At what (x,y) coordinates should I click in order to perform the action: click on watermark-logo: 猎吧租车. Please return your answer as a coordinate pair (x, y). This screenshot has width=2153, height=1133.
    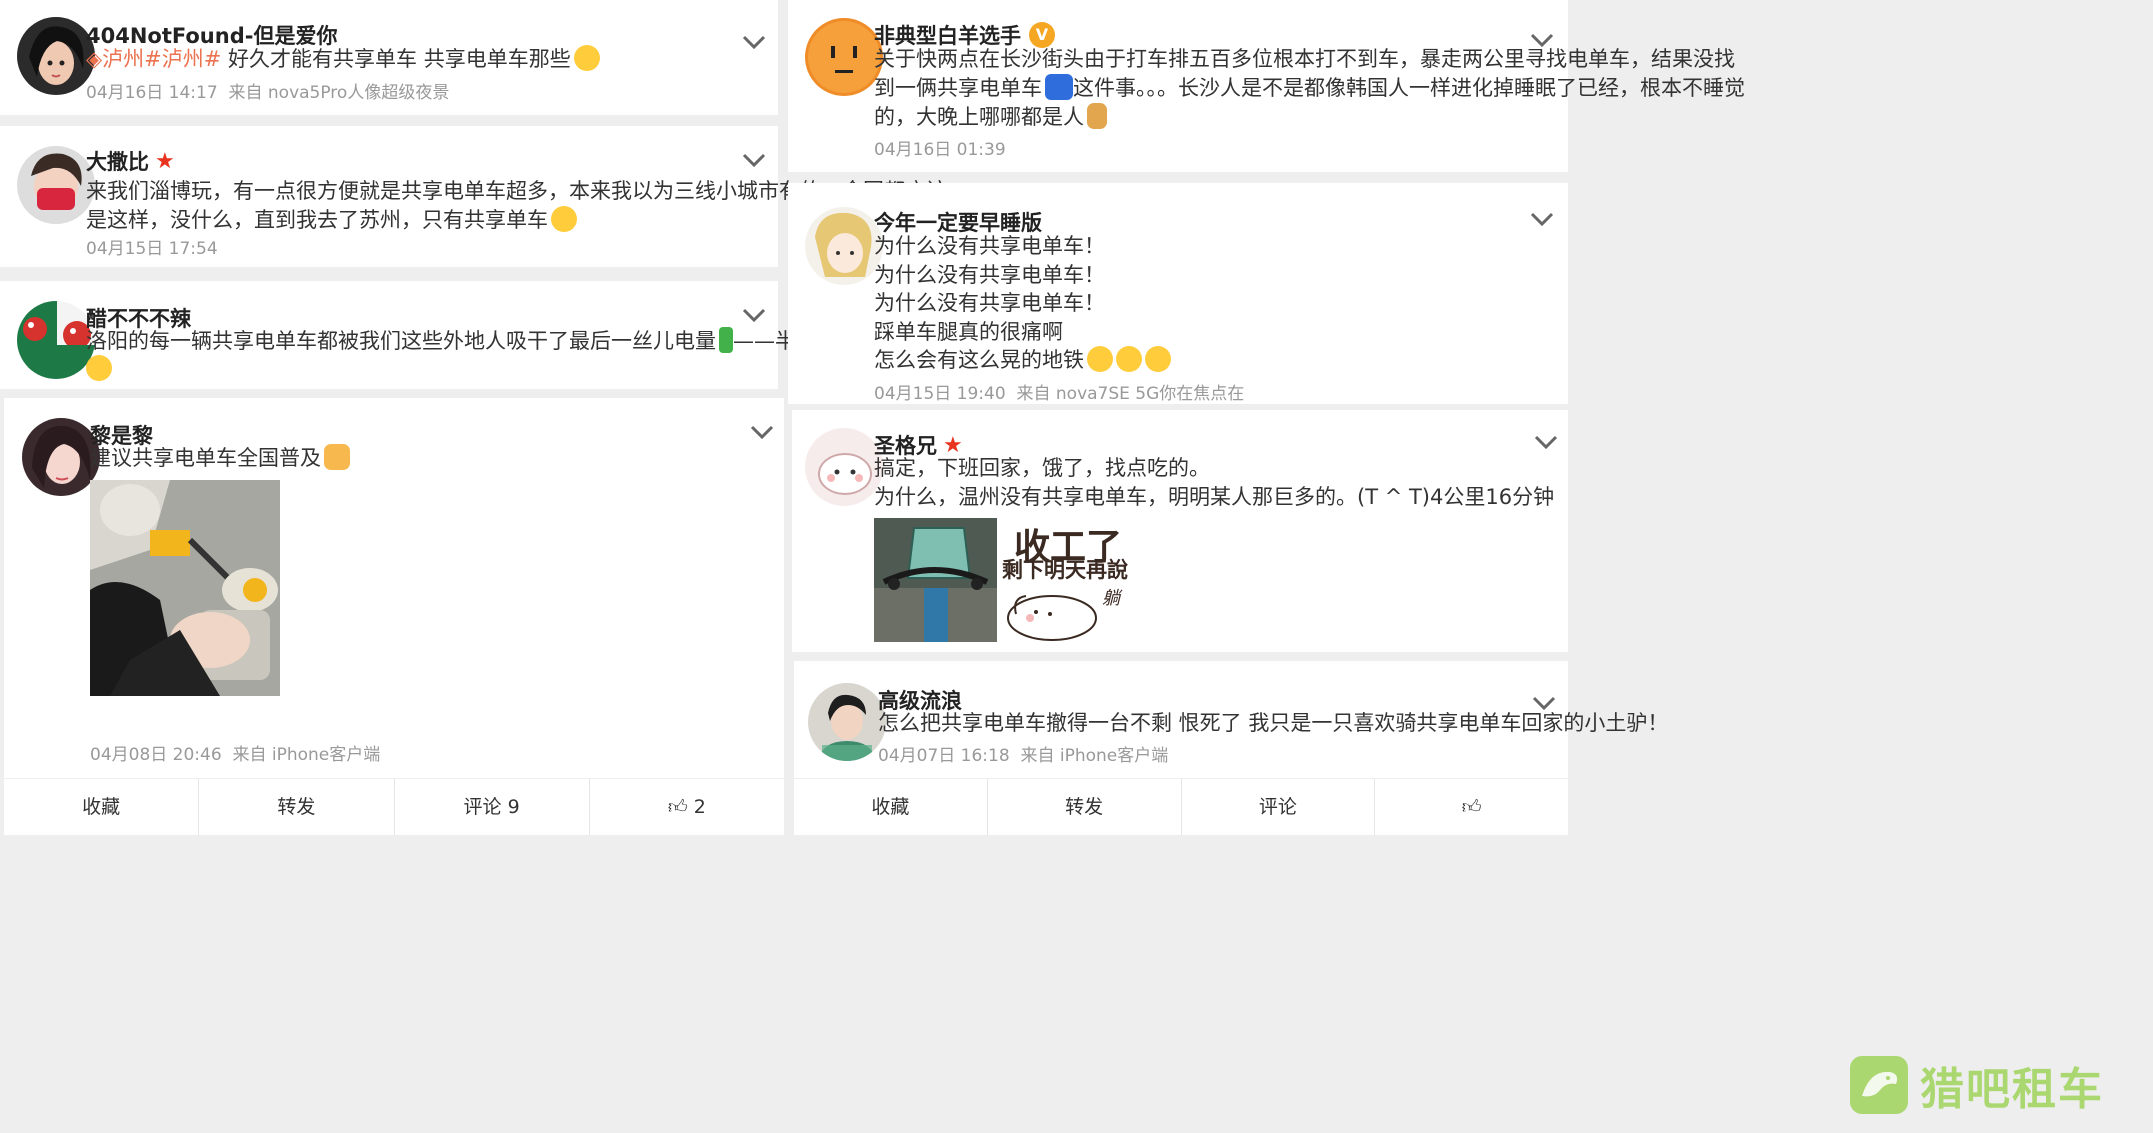
    Looking at the image, I should click on (1990, 1085).